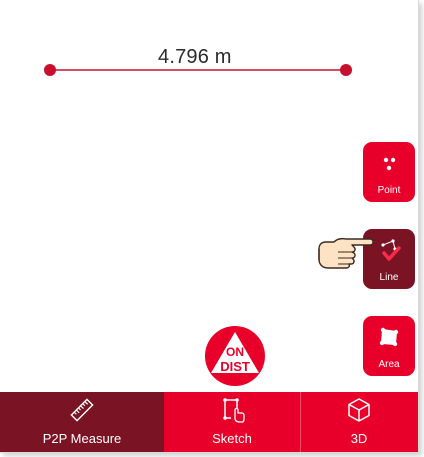  What do you see at coordinates (389, 190) in the screenshot?
I see `point-button-label: Point` at bounding box center [389, 190].